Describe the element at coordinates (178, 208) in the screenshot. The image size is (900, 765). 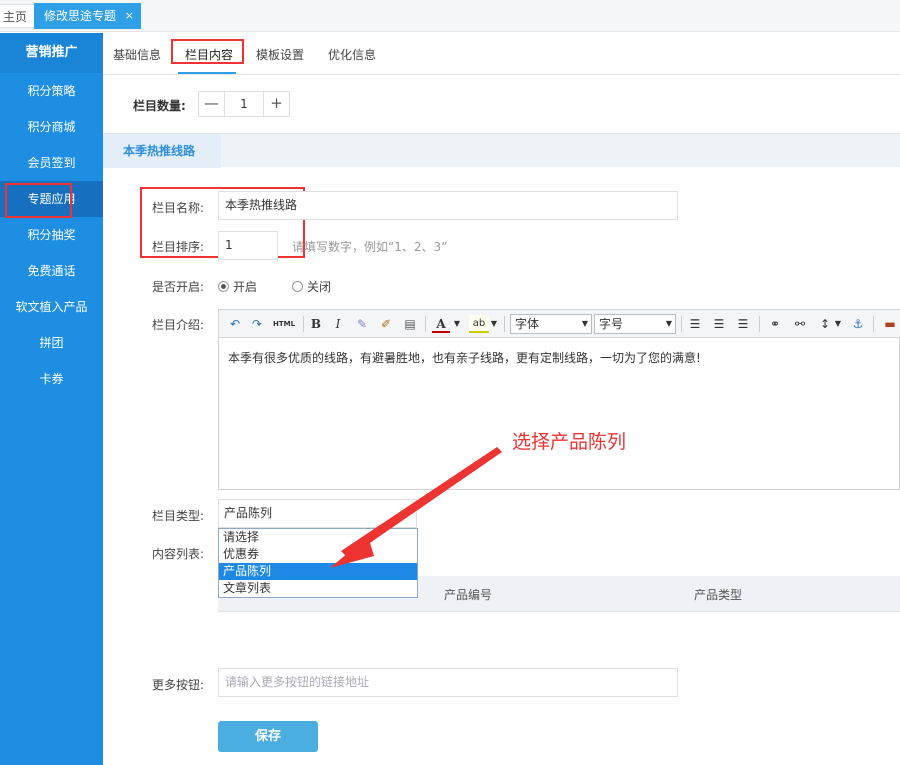
I see `column-name-label: 栏目名称:` at that location.